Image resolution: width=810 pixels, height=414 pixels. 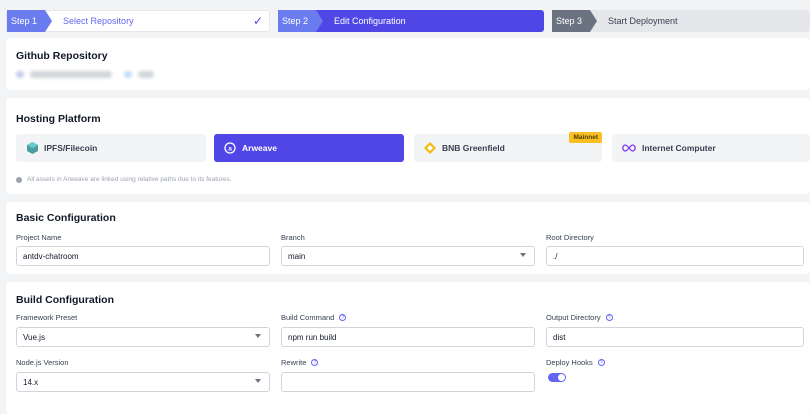 What do you see at coordinates (408, 337) in the screenshot?
I see `build-command-input: npm run build` at bounding box center [408, 337].